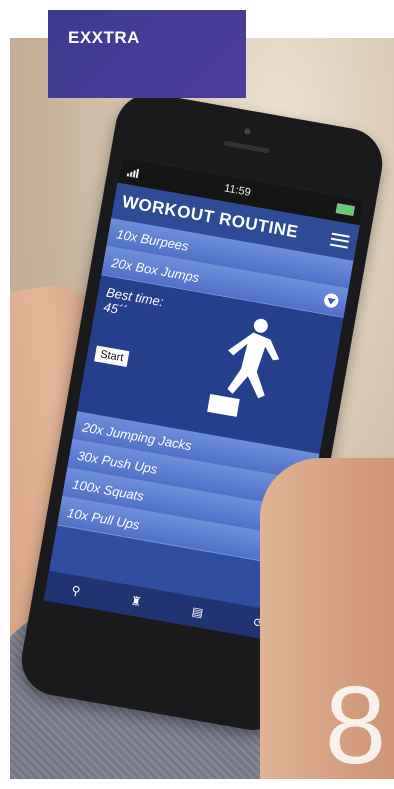 This screenshot has height=789, width=394. What do you see at coordinates (246, 147) in the screenshot?
I see `earpiece` at bounding box center [246, 147].